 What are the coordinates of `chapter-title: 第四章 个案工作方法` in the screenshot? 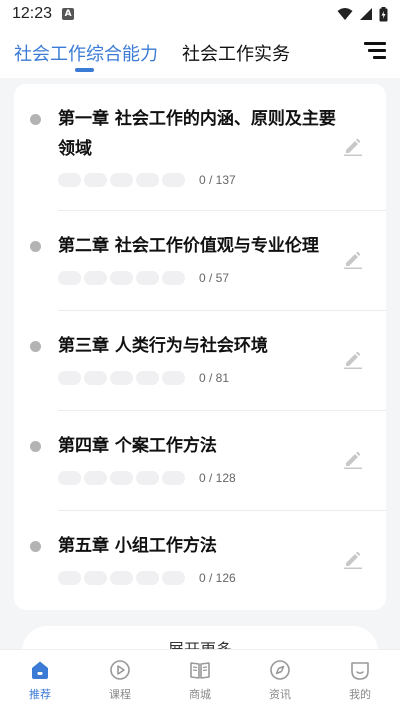 It's located at (137, 446).